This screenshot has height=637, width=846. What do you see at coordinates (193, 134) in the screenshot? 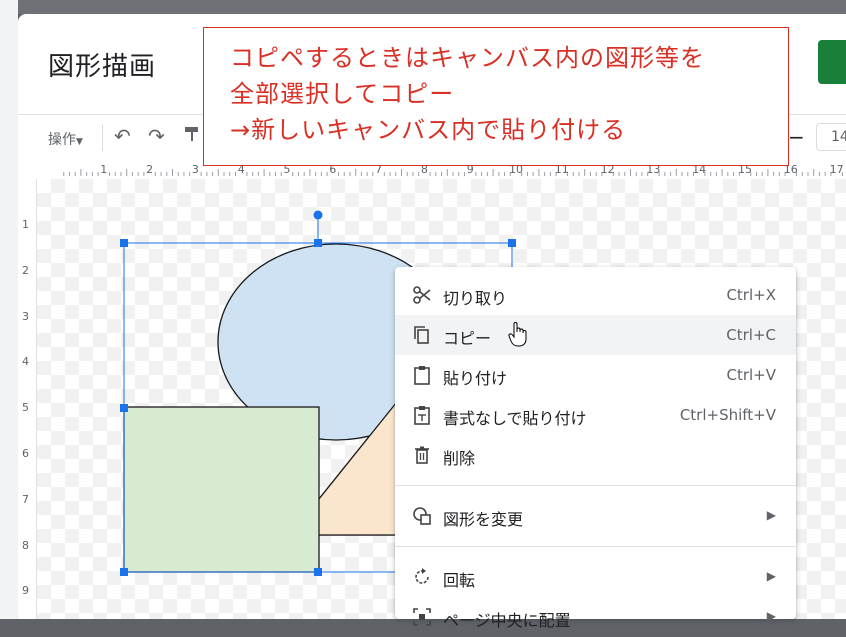
I see `paint-format-icon` at bounding box center [193, 134].